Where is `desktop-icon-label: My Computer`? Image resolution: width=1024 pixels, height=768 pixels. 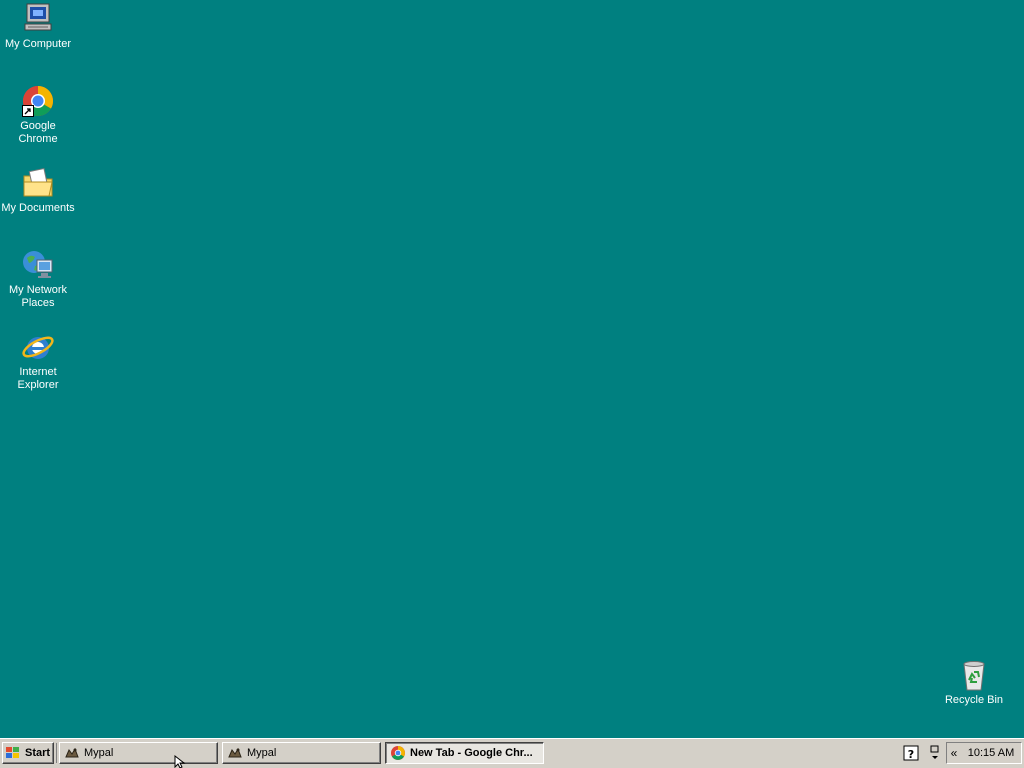 desktop-icon-label: My Computer is located at coordinates (38, 44).